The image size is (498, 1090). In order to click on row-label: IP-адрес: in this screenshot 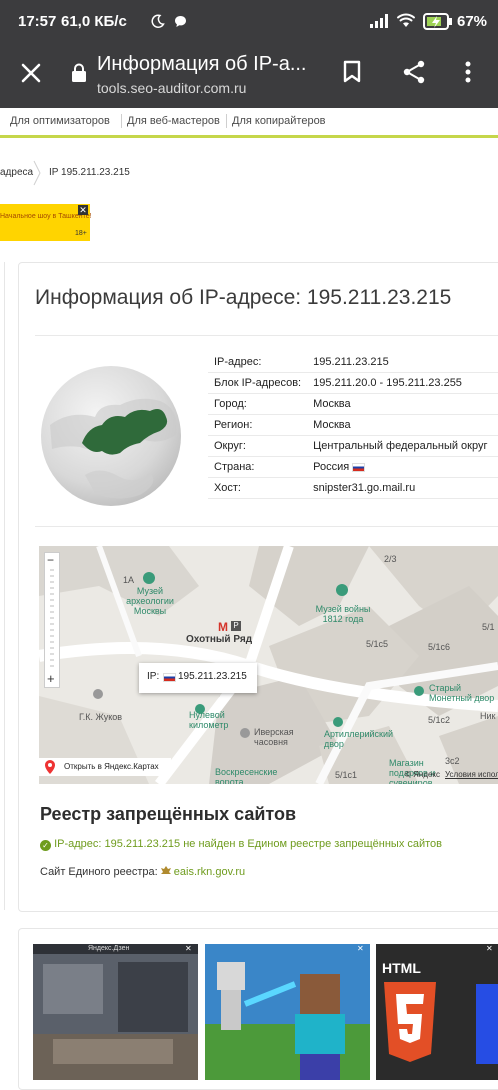, I will do `click(258, 362)`.